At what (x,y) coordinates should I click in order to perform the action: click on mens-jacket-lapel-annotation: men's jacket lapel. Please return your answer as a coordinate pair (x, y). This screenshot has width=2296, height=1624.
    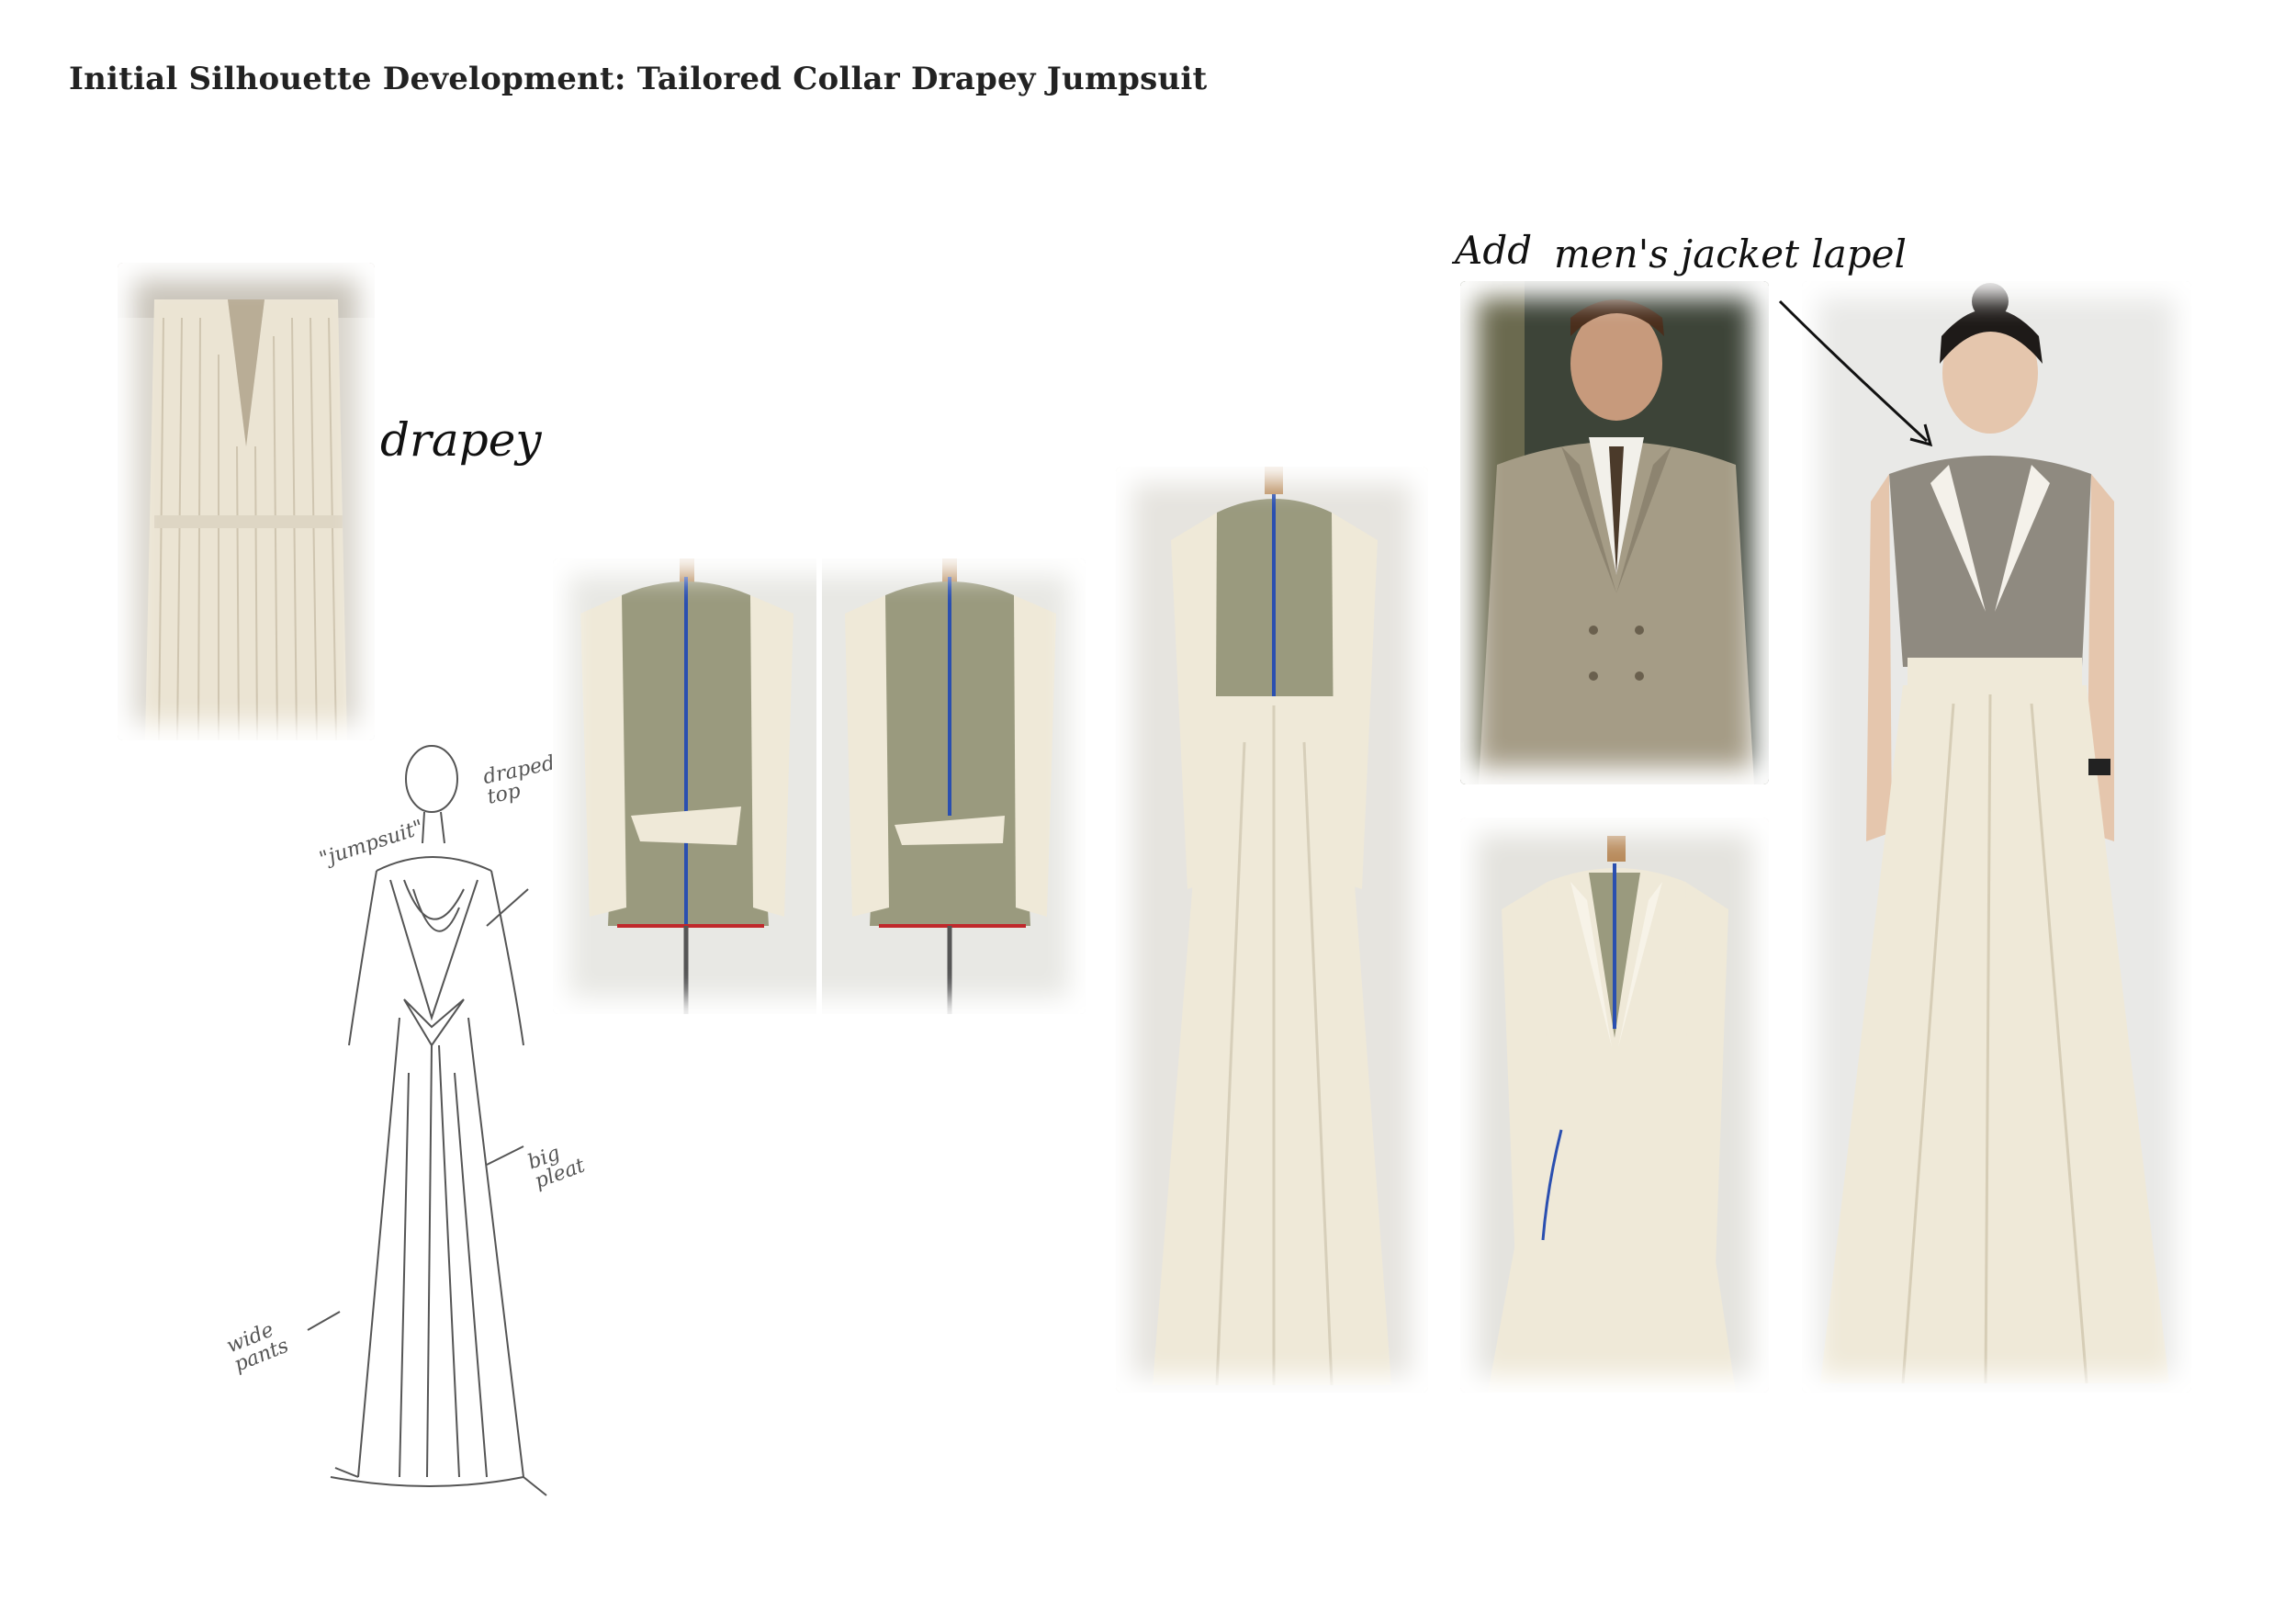
    Looking at the image, I should click on (1731, 253).